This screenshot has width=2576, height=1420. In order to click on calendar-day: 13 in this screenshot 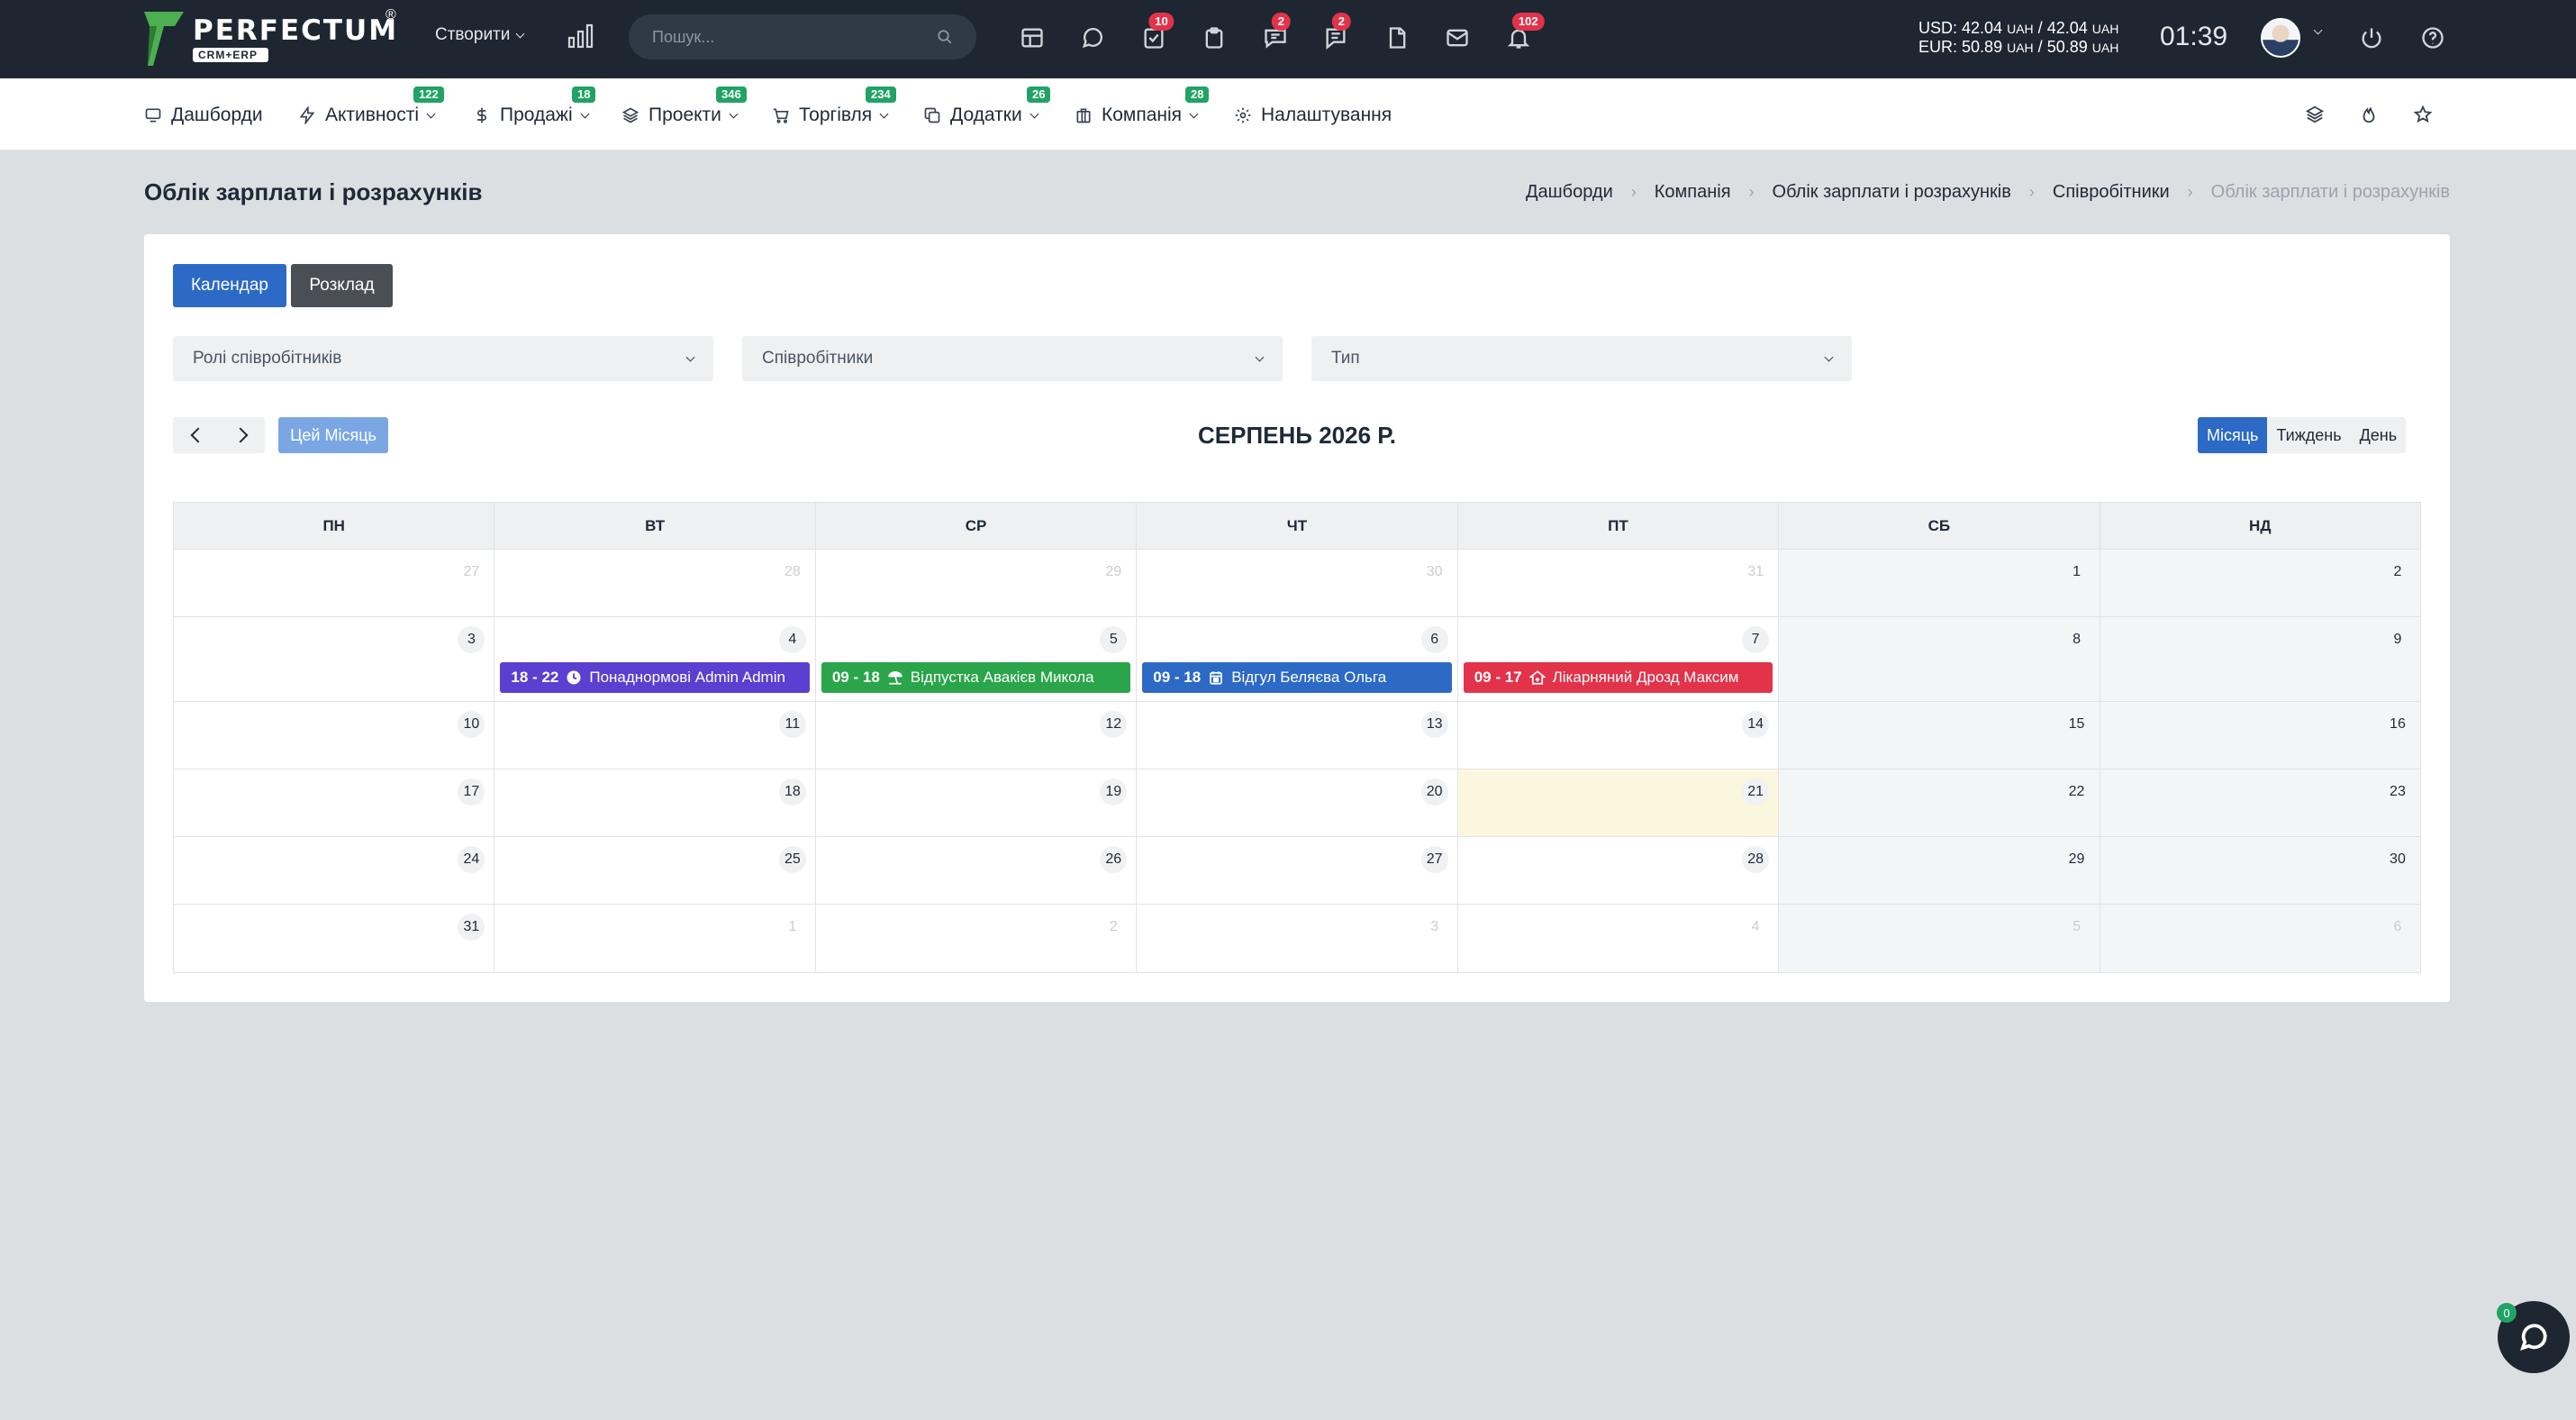, I will do `click(1297, 735)`.